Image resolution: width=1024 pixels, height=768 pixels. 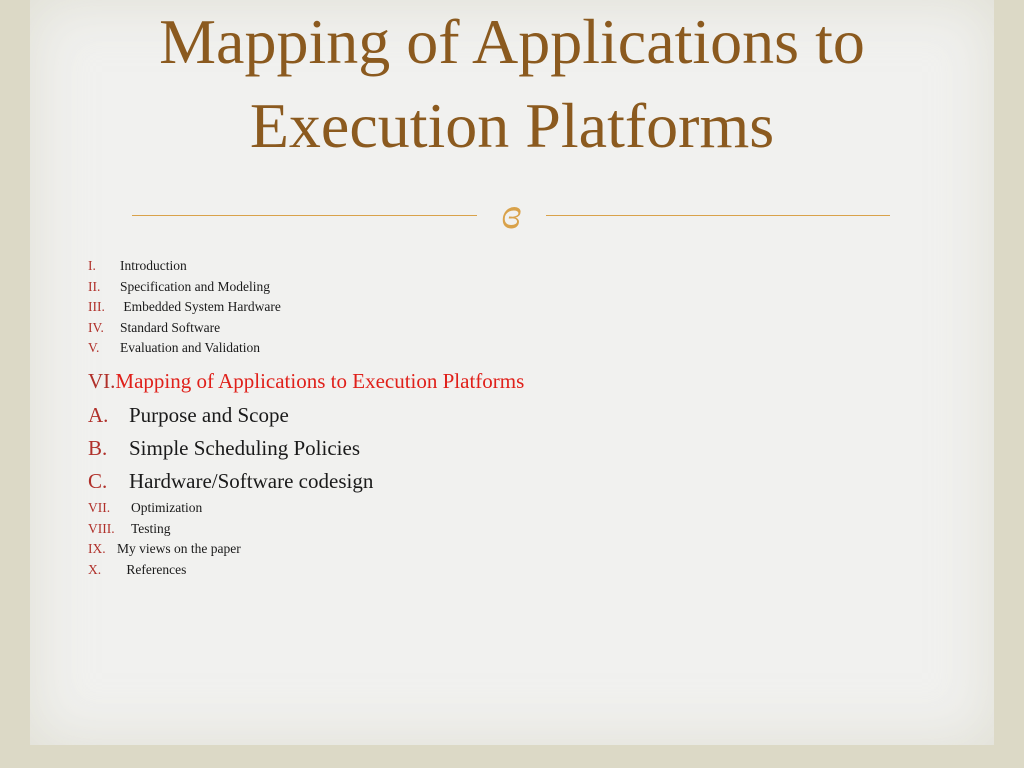 What do you see at coordinates (98, 447) in the screenshot?
I see `outline-subitem-letter: B.` at bounding box center [98, 447].